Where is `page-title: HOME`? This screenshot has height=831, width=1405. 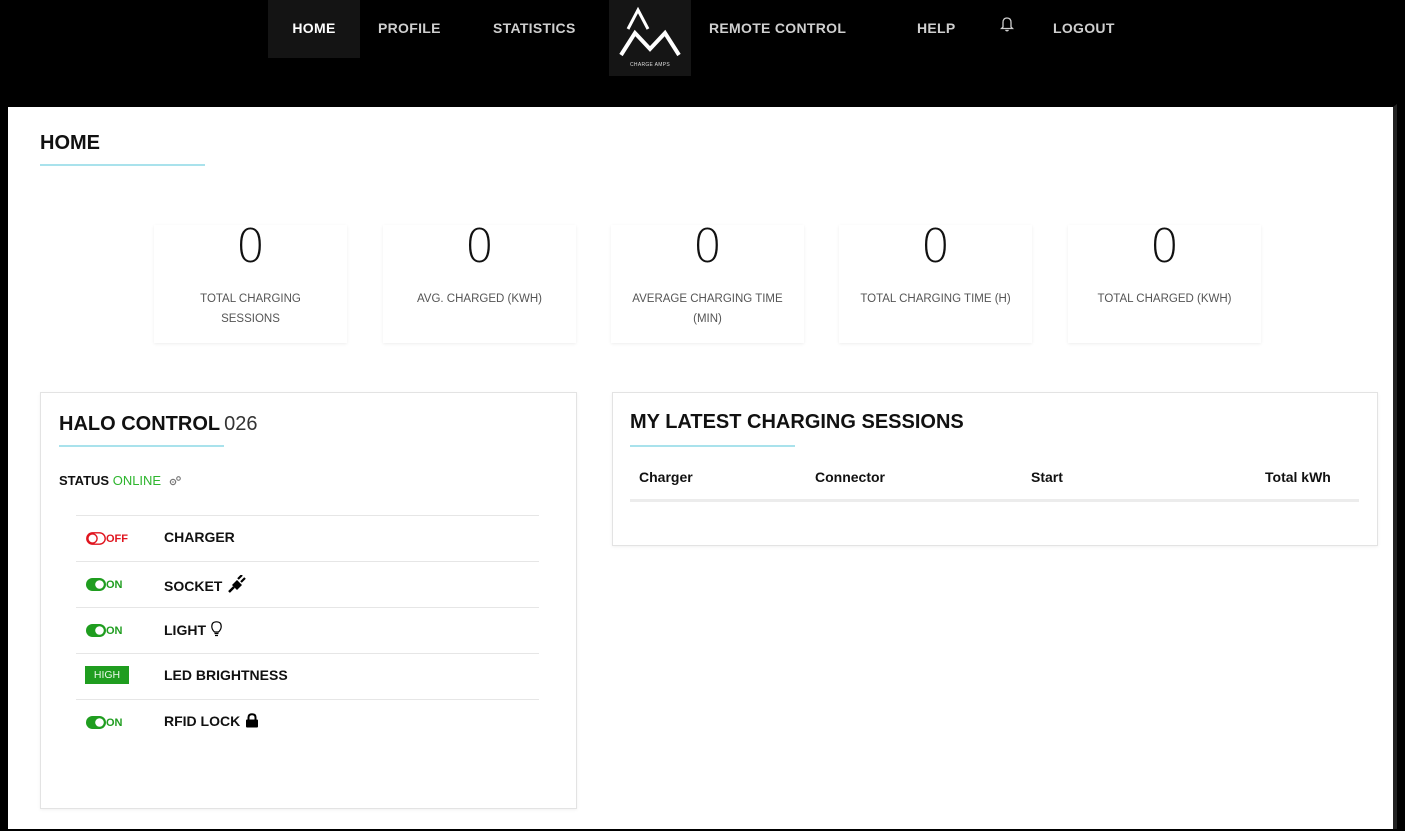
page-title: HOME is located at coordinates (70, 143).